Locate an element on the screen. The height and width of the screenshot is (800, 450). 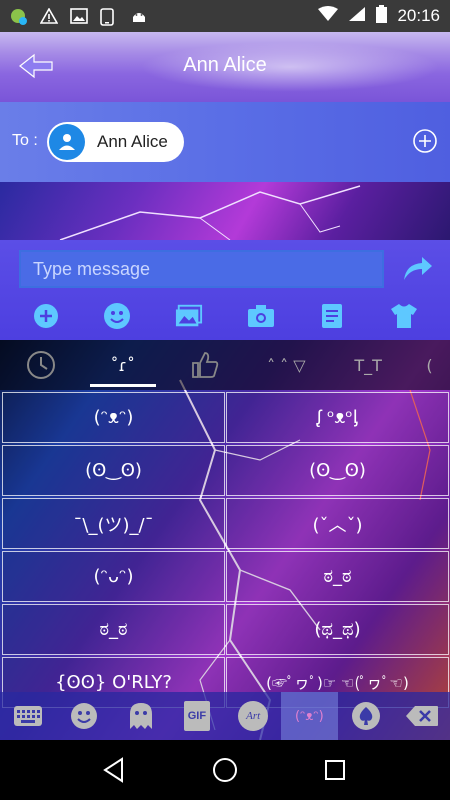
template-button is located at coordinates (332, 316).